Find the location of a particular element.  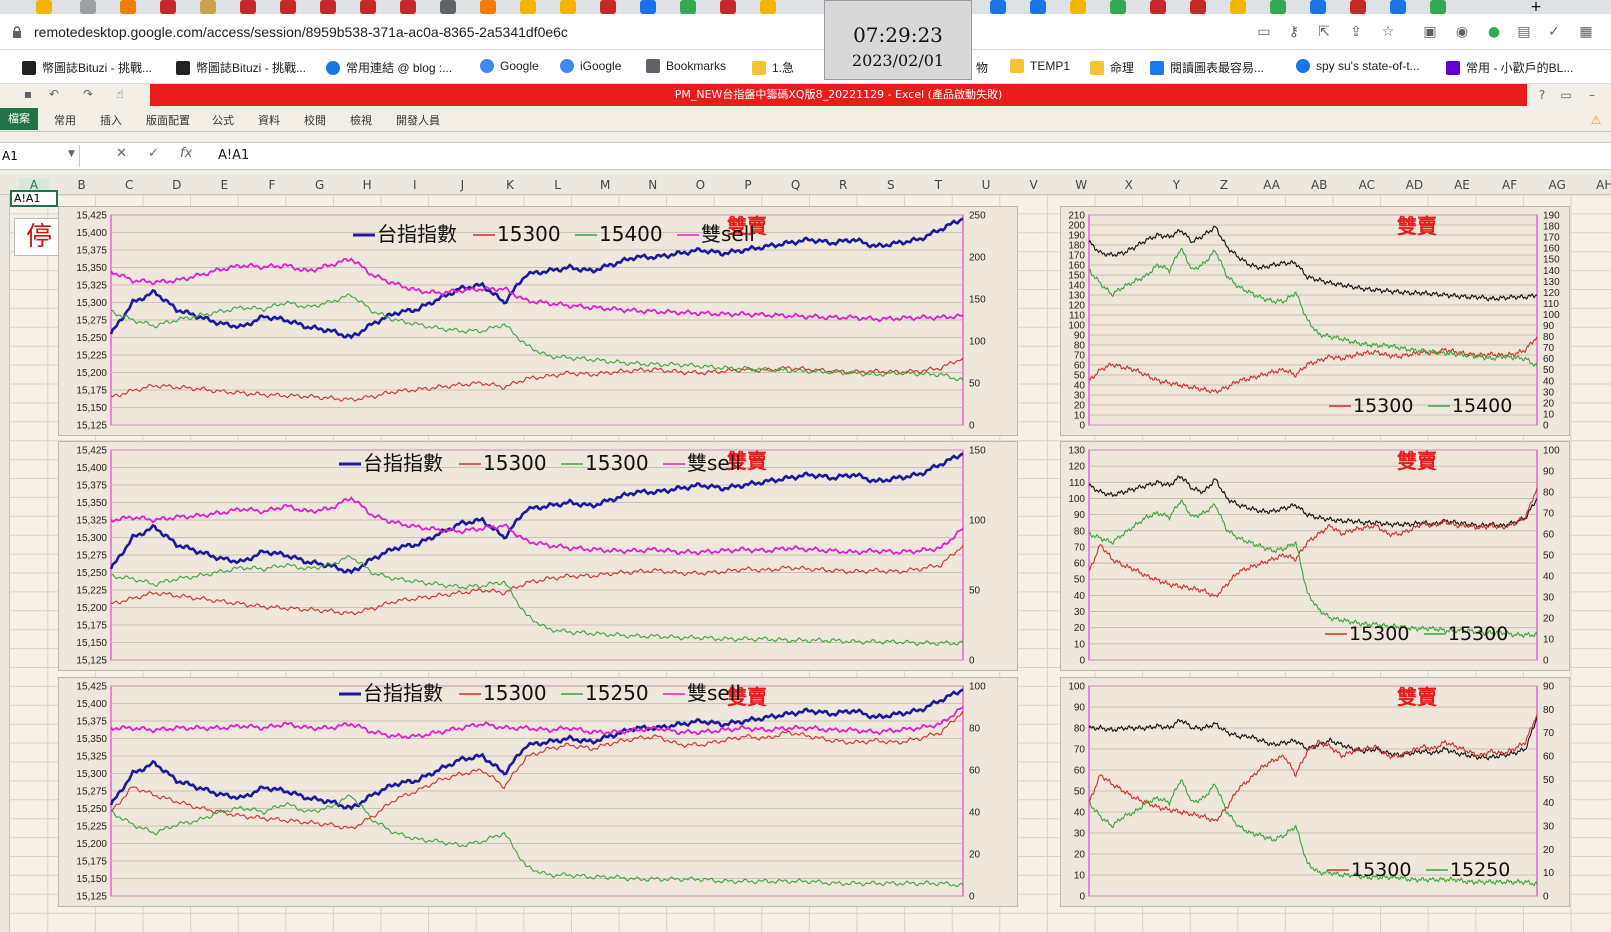

column-header: AB is located at coordinates (1319, 185).